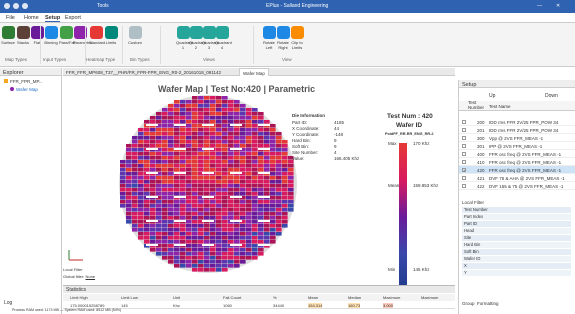 This screenshot has height=314, width=575. Describe the element at coordinates (516, 273) in the screenshot. I see `filter-y: Y` at that location.